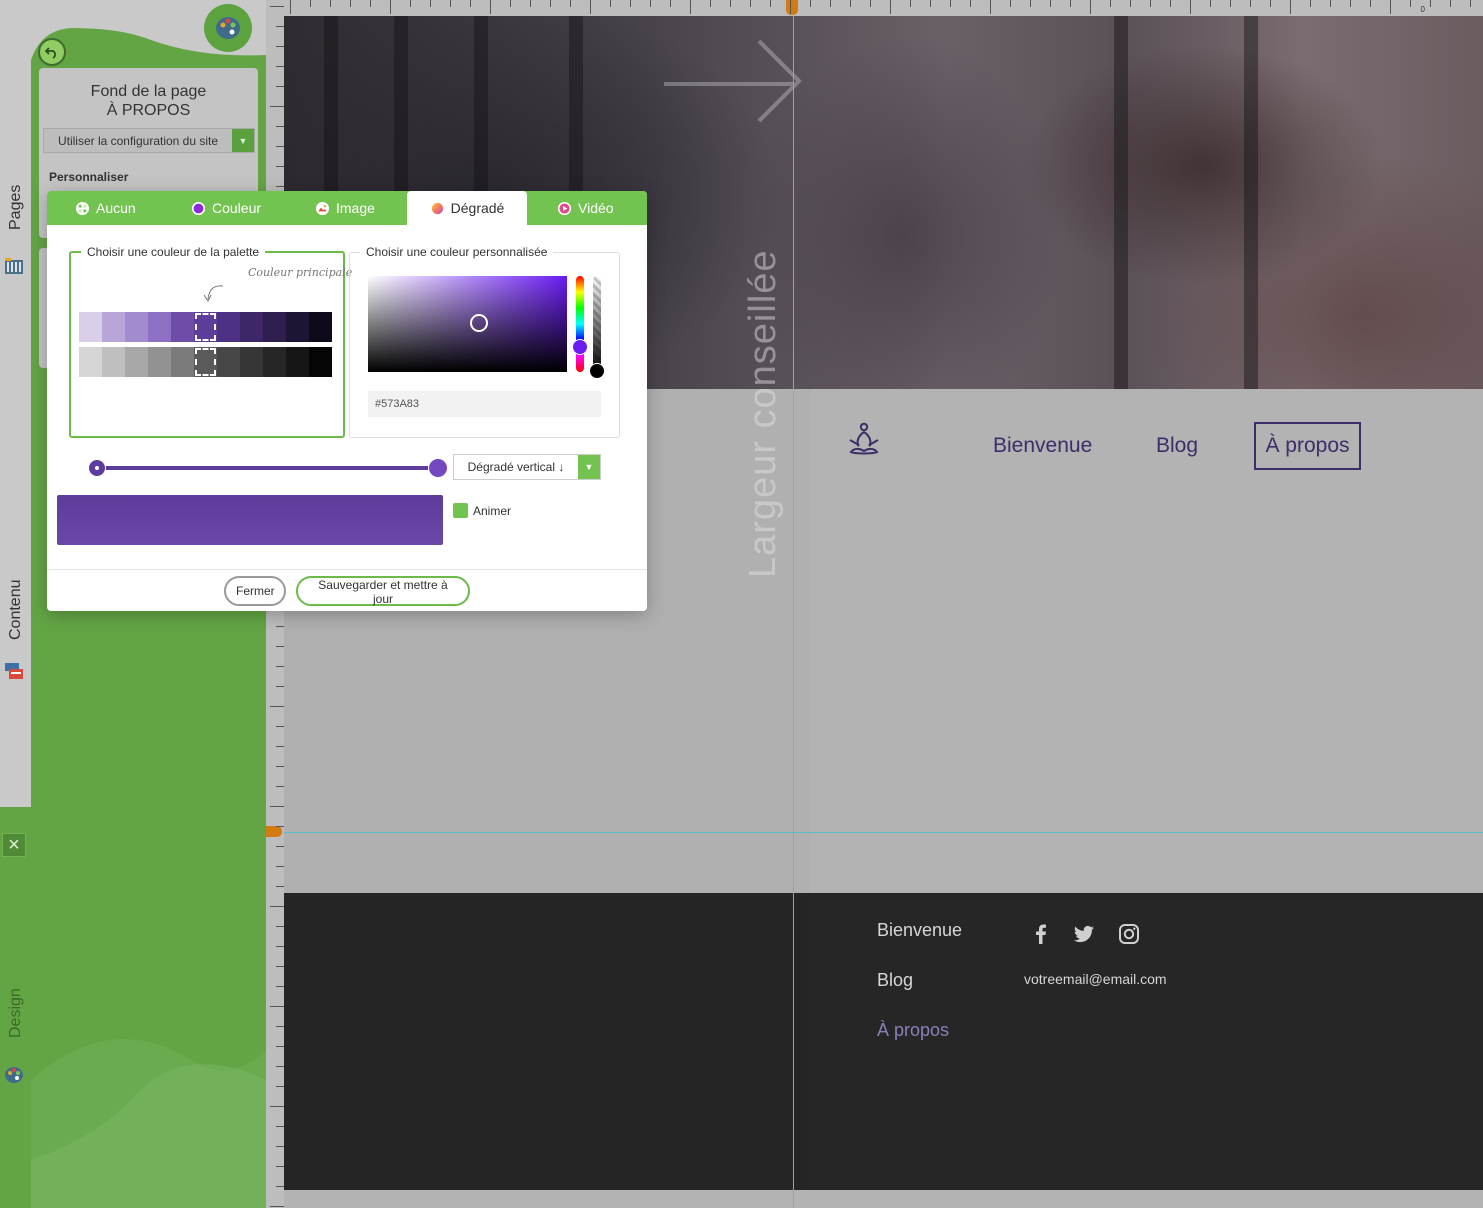 The height and width of the screenshot is (1208, 1483). I want to click on saturation-value-handle, so click(479, 323).